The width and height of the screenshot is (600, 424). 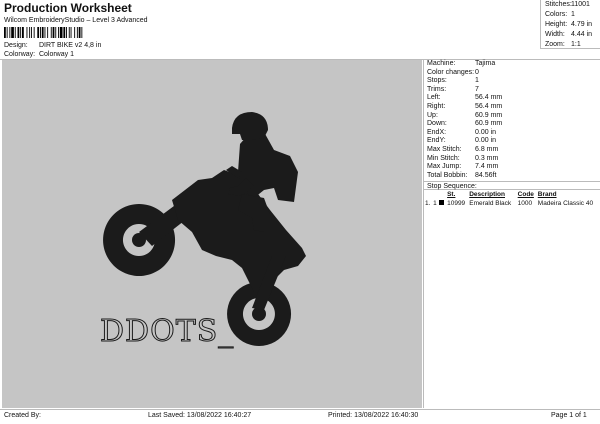 I want to click on info-label: EndY:, so click(x=436, y=141).